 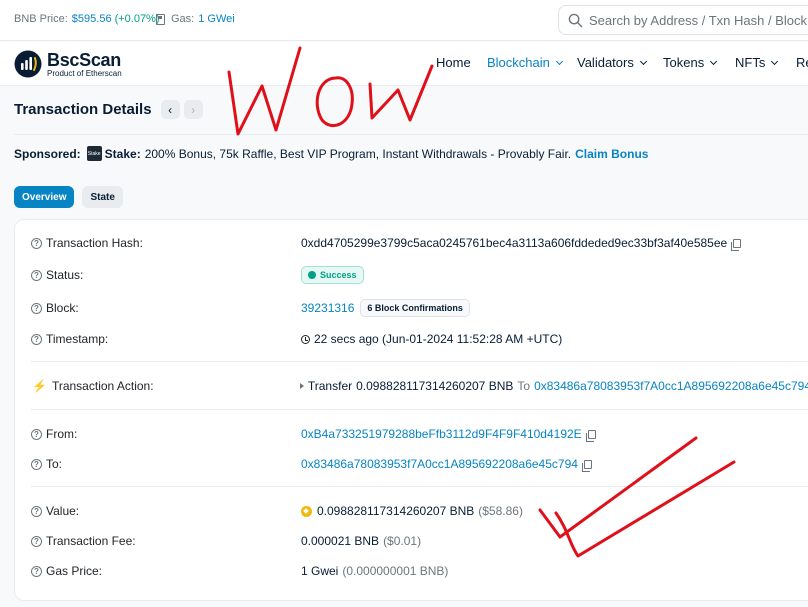 What do you see at coordinates (47, 153) in the screenshot?
I see `sponsored-label: Sponsored:` at bounding box center [47, 153].